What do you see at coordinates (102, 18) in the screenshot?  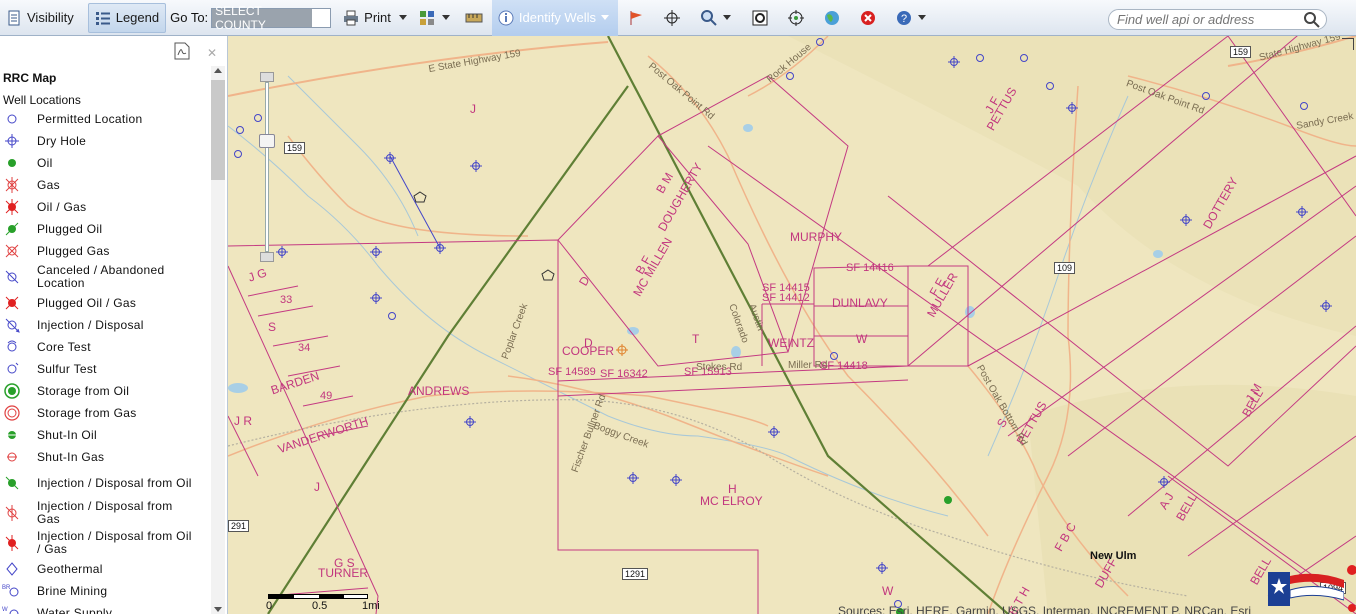 I see `list-icon` at bounding box center [102, 18].